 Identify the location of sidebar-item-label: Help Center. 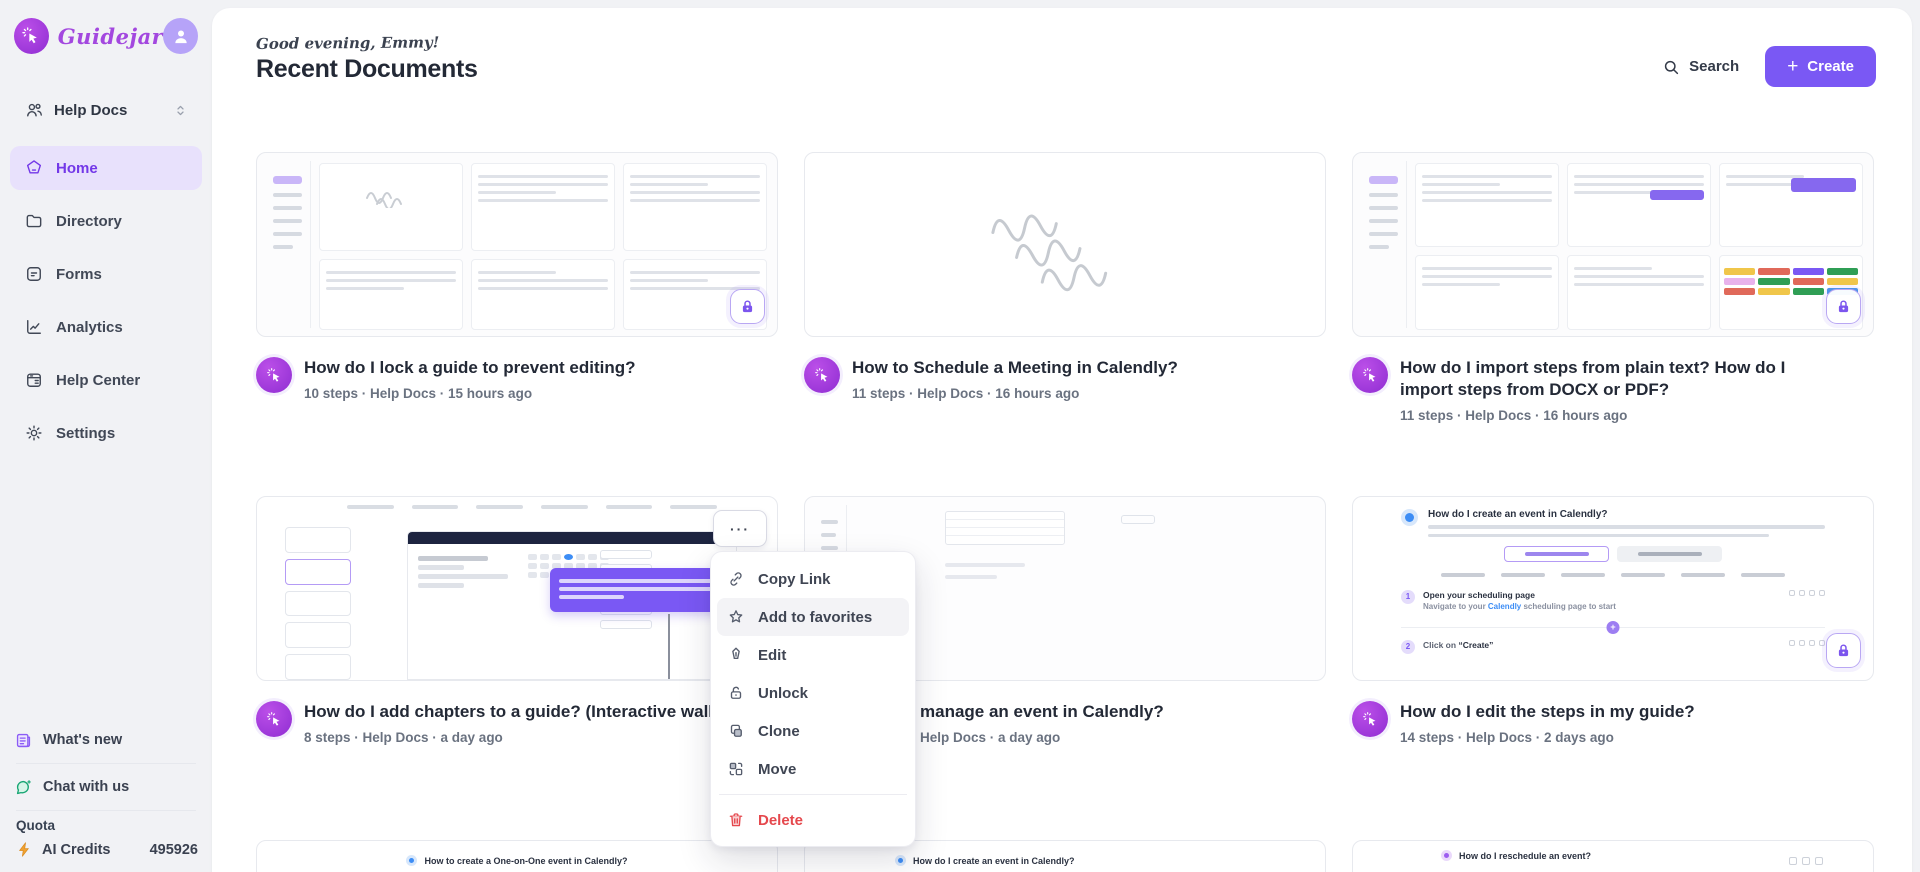
(98, 380).